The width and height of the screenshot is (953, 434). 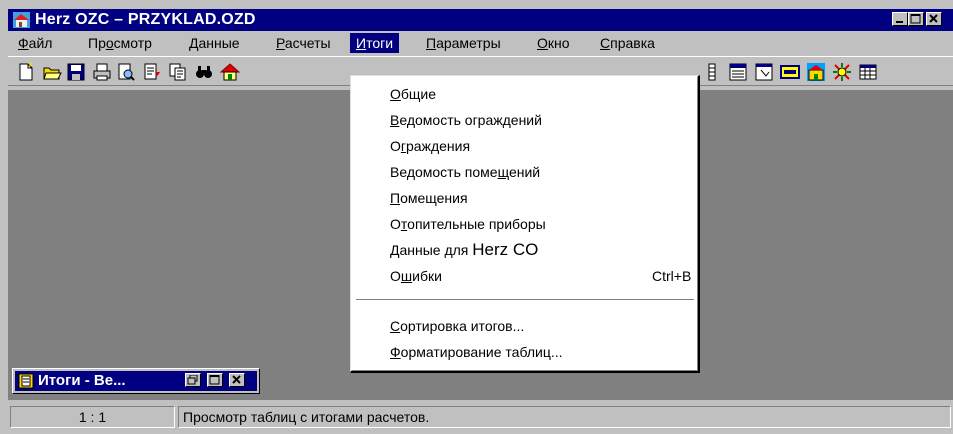 What do you see at coordinates (434, 198) in the screenshot?
I see `menu-label-part: омещения` at bounding box center [434, 198].